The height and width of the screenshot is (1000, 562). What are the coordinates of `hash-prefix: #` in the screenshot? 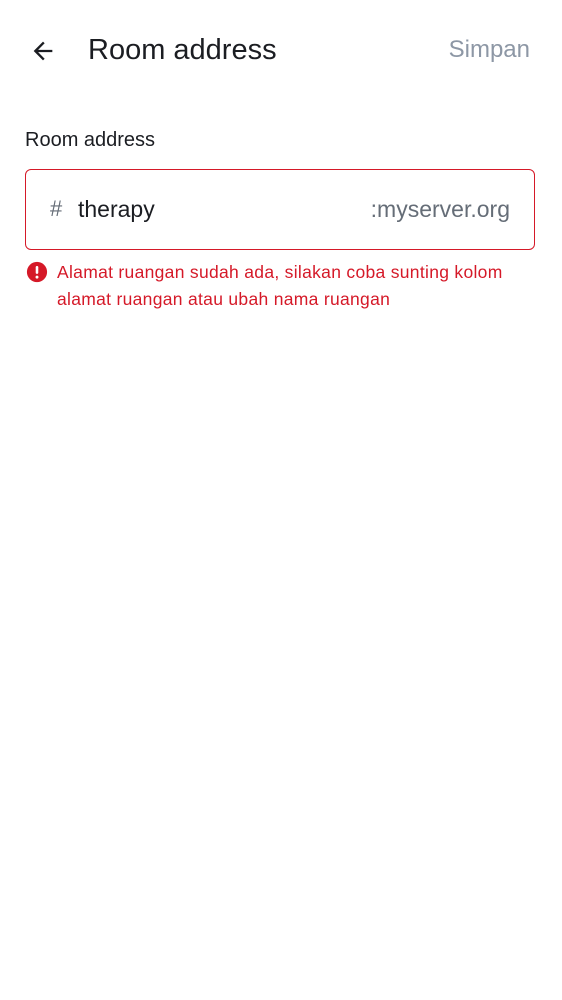 It's located at (56, 208).